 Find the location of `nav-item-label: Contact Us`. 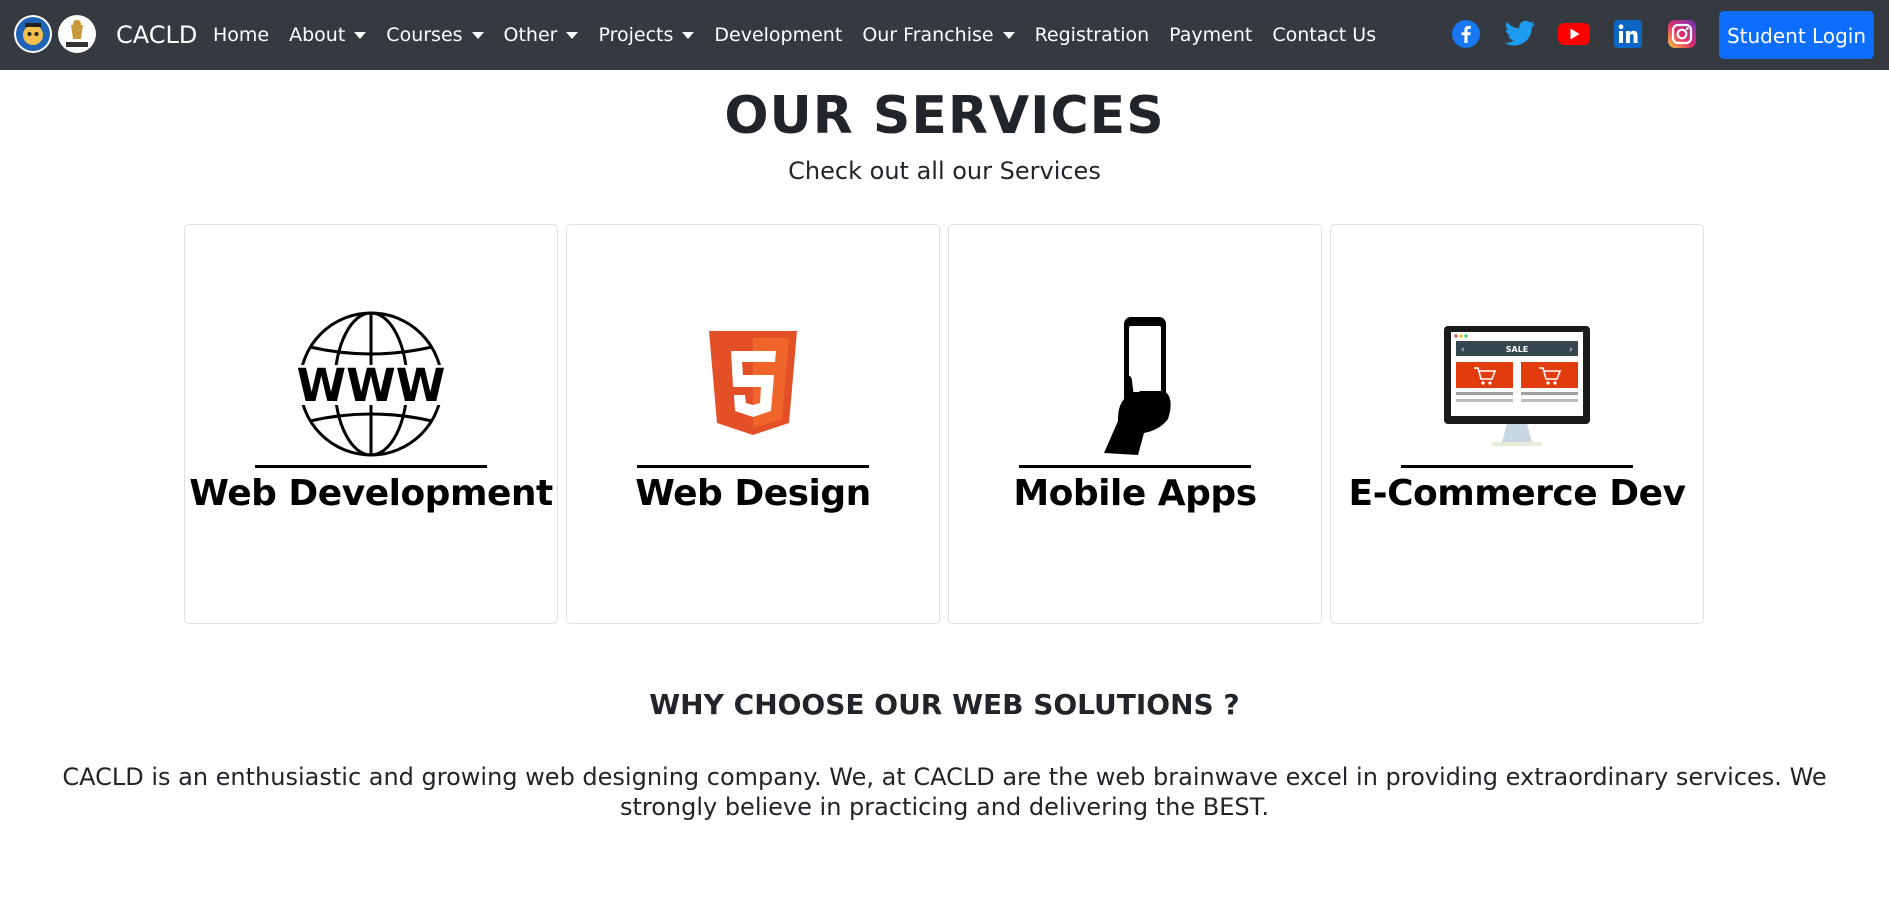

nav-item-label: Contact Us is located at coordinates (1324, 35).